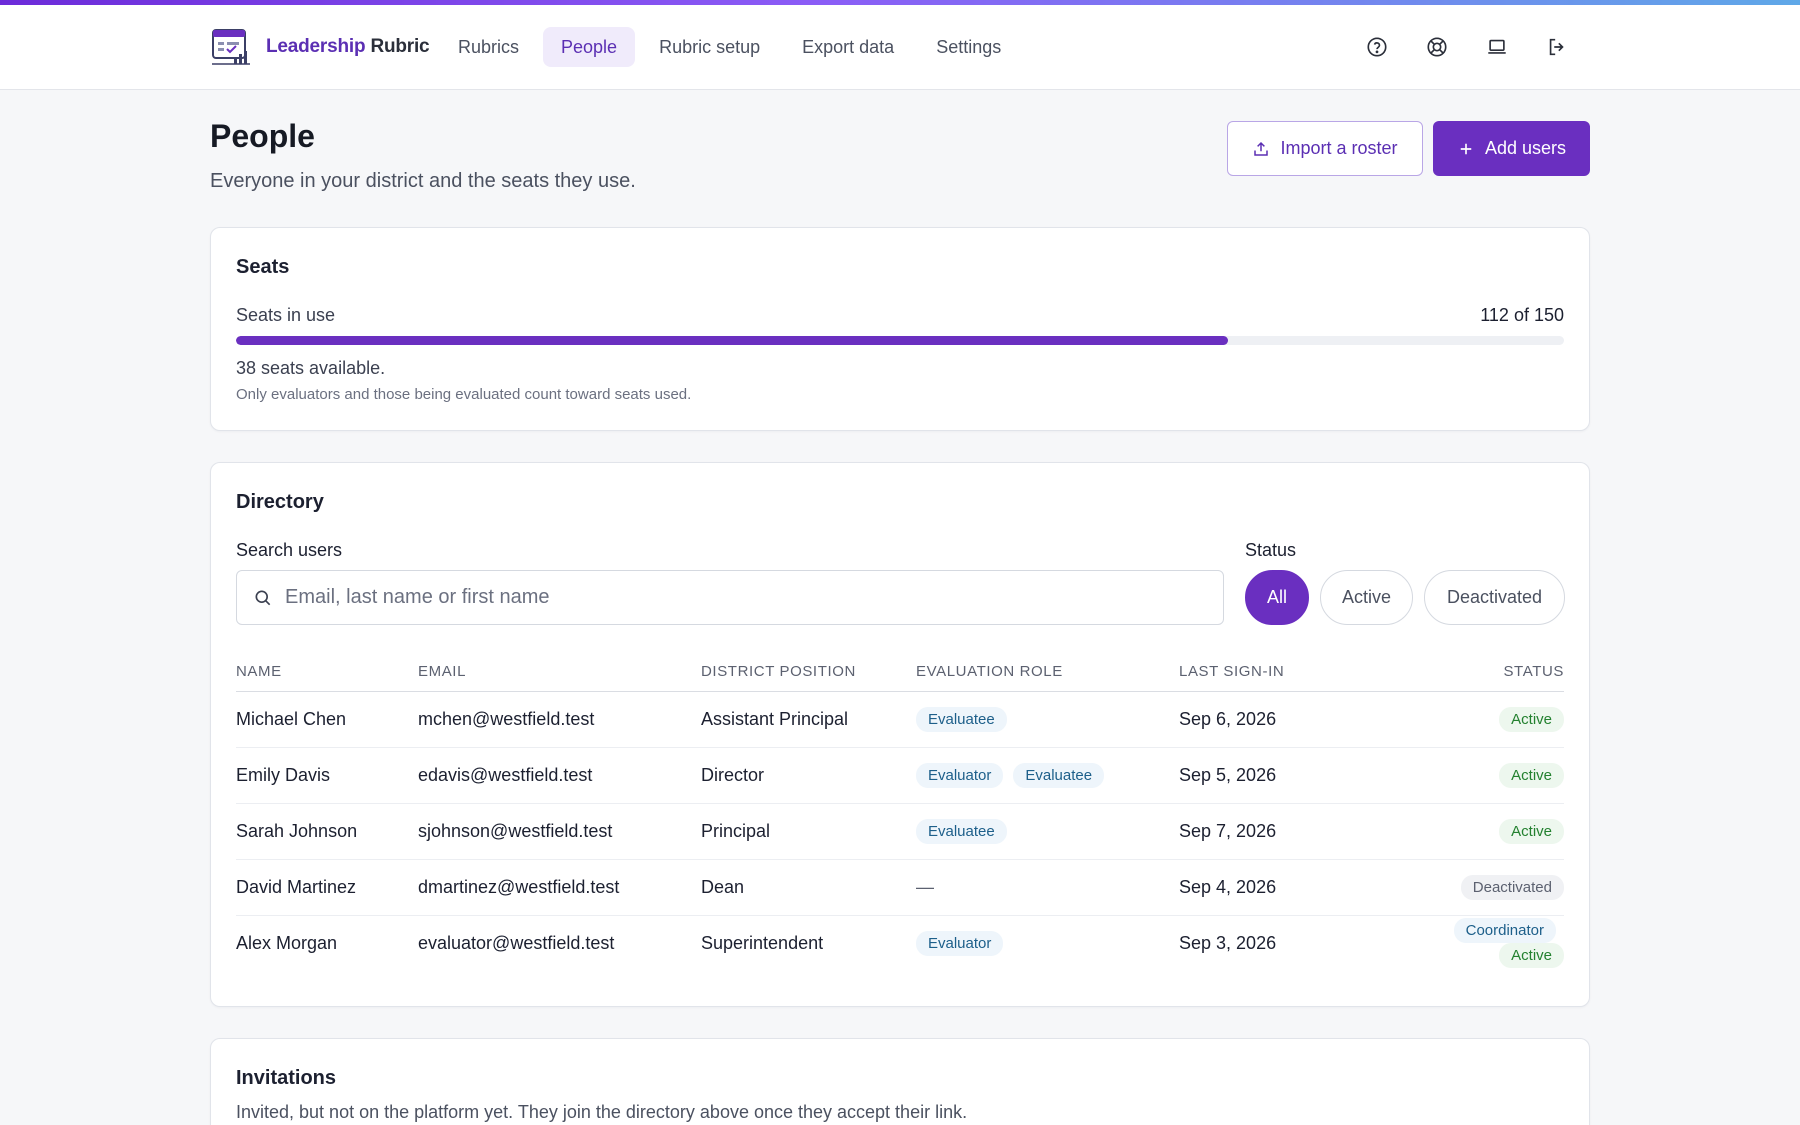 This screenshot has height=1125, width=1800. I want to click on filter-all: All, so click(1277, 597).